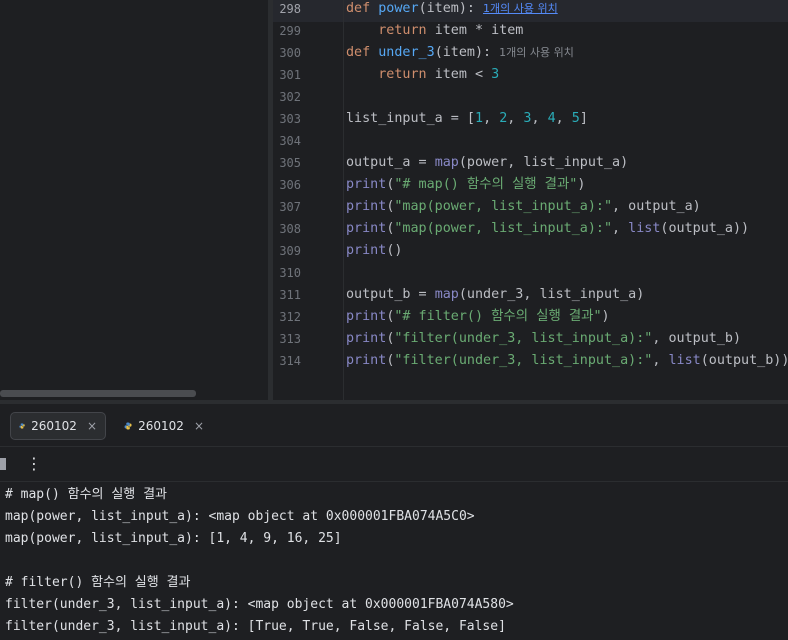 This screenshot has height=640, width=788. Describe the element at coordinates (3, 464) in the screenshot. I see `stop-icon` at that location.